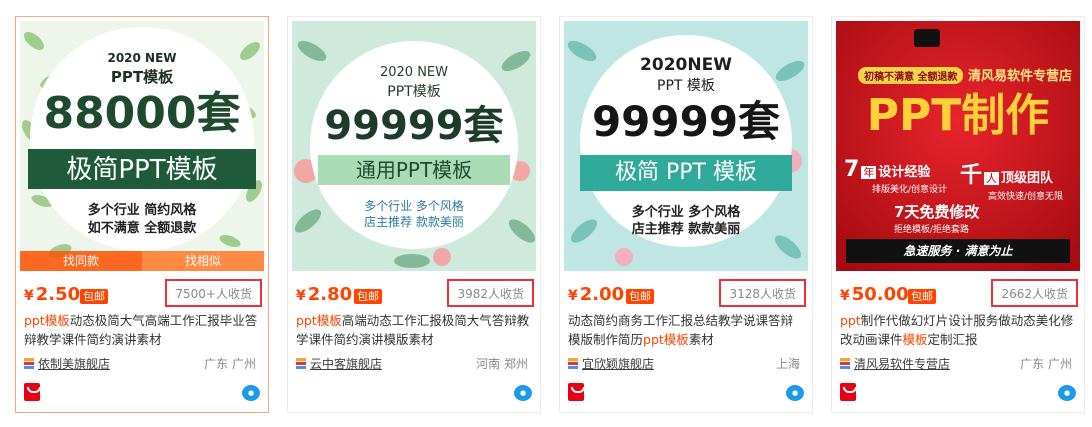 Image resolution: width=1092 pixels, height=427 pixels. I want to click on image-line1: 多个行业 多个风格, so click(414, 206).